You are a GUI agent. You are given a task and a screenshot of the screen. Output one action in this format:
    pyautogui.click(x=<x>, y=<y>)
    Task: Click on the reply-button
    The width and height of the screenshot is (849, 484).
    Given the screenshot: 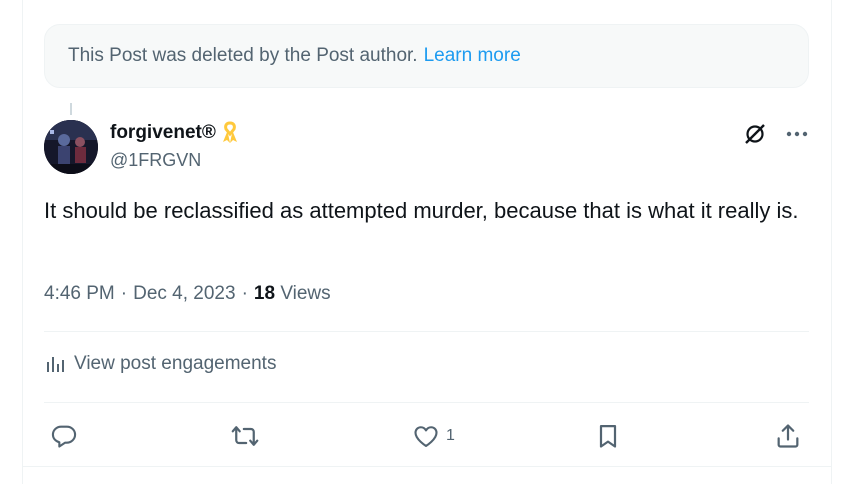 What is the action you would take?
    pyautogui.click(x=67, y=436)
    